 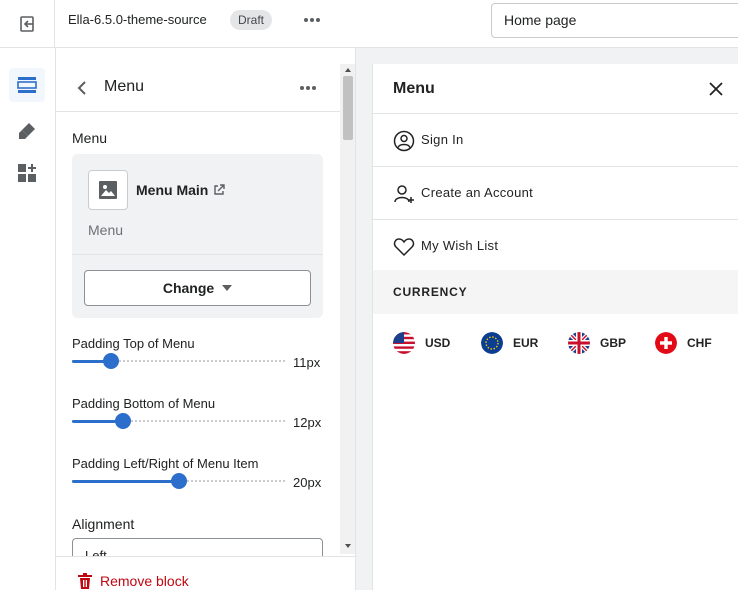 What do you see at coordinates (477, 192) in the screenshot?
I see `preview-row-label: Create an Account` at bounding box center [477, 192].